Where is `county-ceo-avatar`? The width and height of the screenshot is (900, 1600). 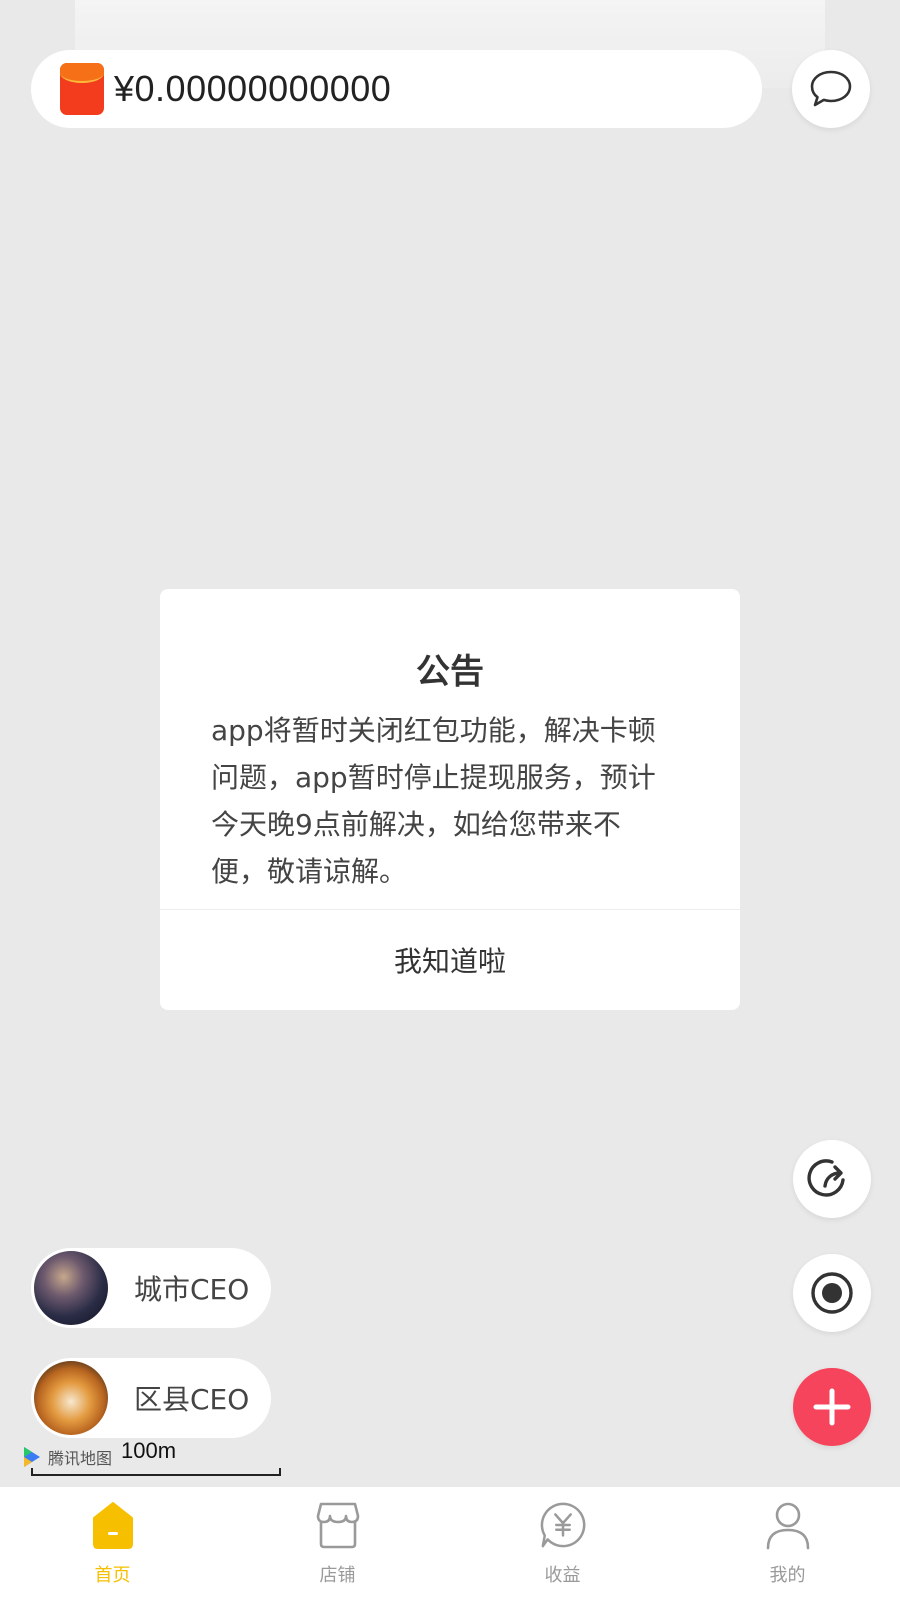 county-ceo-avatar is located at coordinates (71, 1398).